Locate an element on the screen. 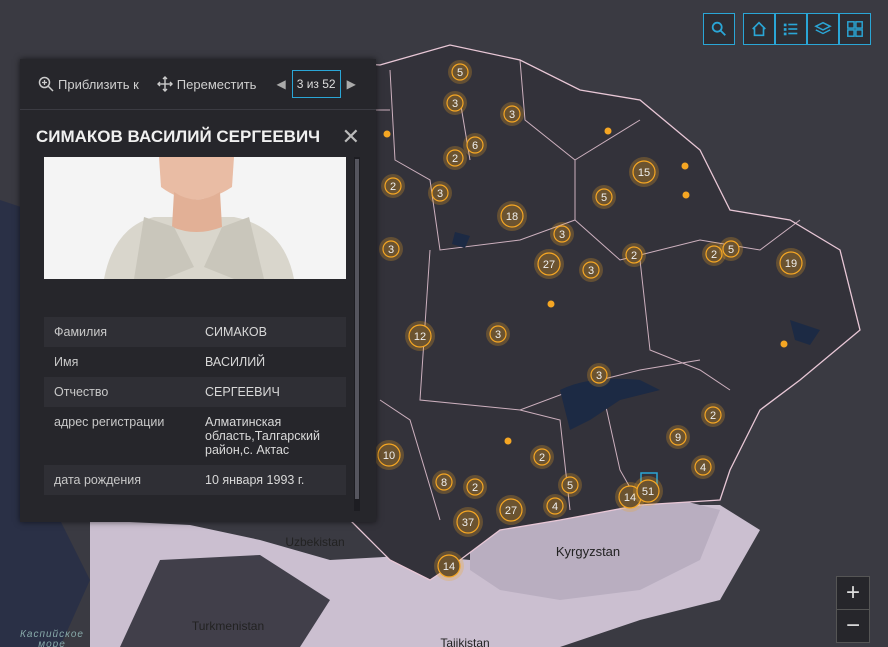  feature-counter: 3 из 52 is located at coordinates (316, 84).